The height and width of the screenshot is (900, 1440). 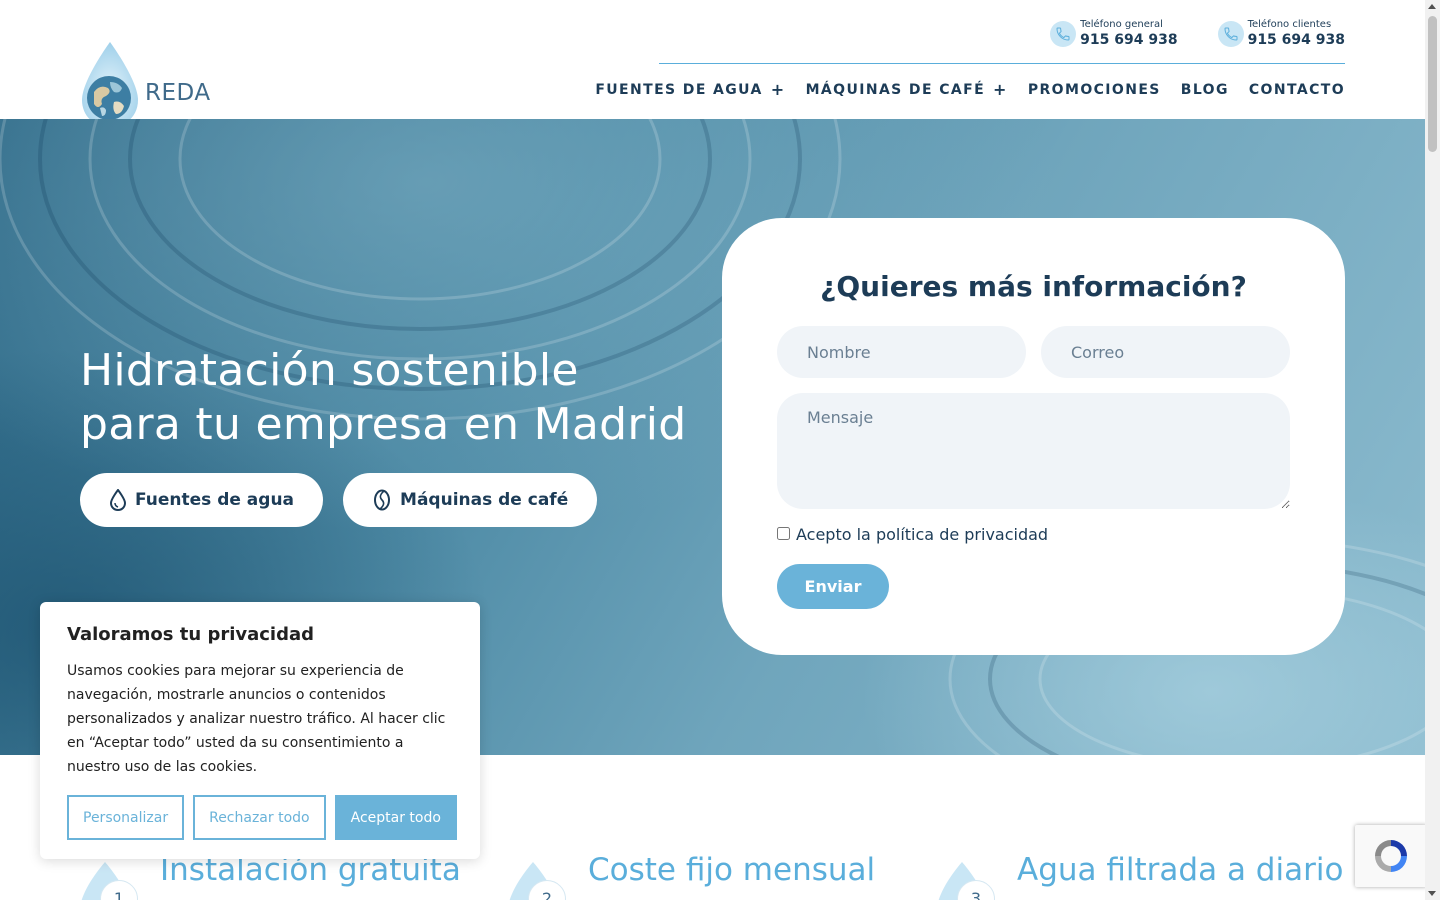 I want to click on nav-item-contacto: CONTACTO, so click(x=1297, y=89).